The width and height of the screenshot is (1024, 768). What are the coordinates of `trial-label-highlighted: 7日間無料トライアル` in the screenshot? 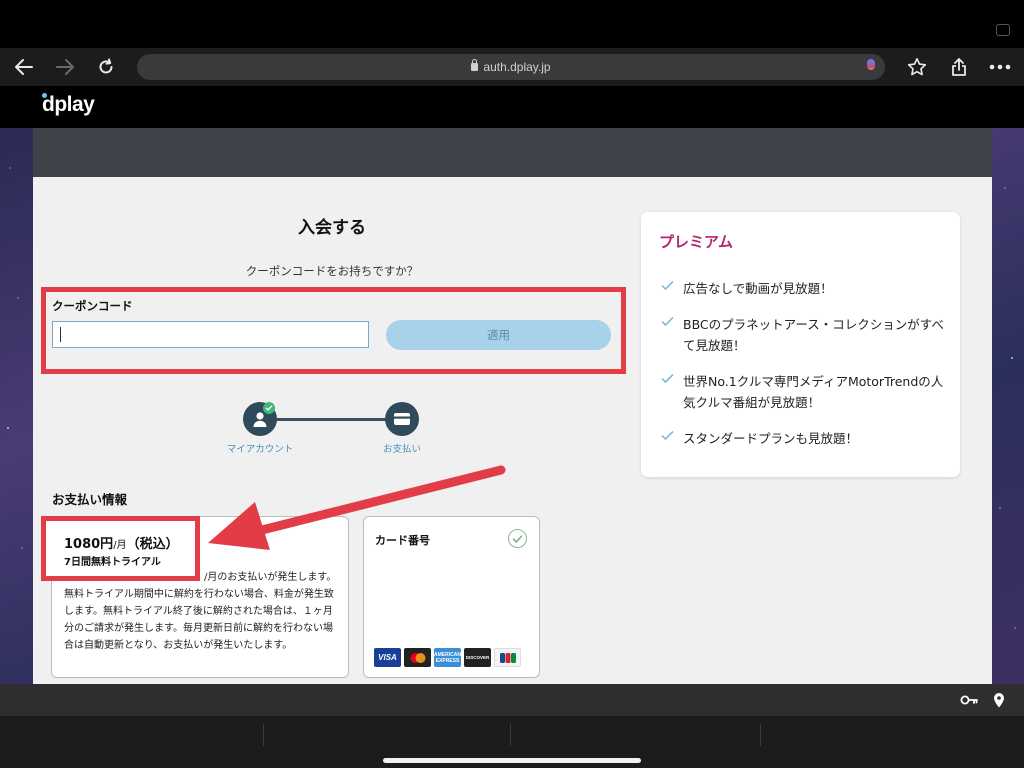 It's located at (112, 562).